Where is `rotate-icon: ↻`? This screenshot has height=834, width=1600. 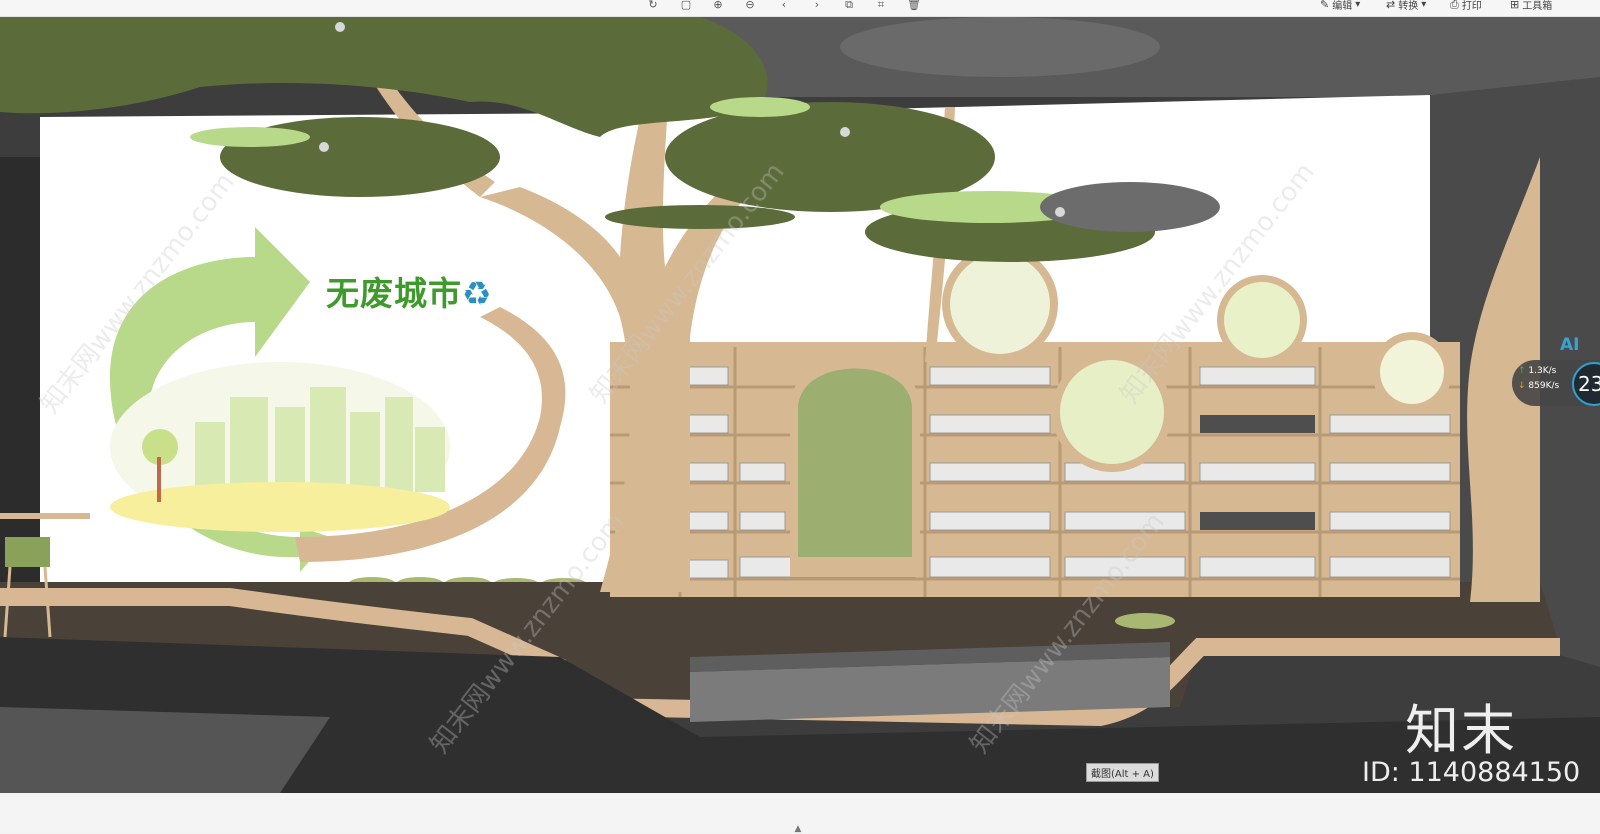 rotate-icon: ↻ is located at coordinates (653, 6).